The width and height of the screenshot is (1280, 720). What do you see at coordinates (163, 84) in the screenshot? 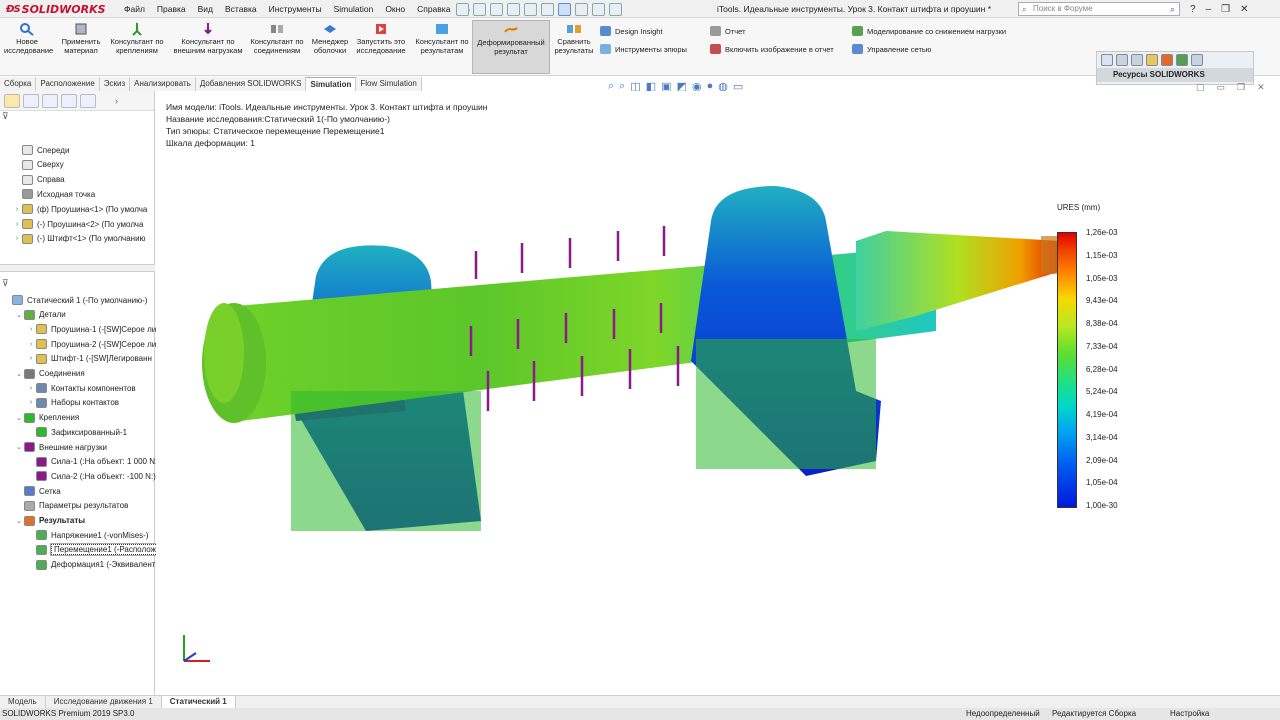
I see `tab-evaluate: Анализировать` at bounding box center [163, 84].